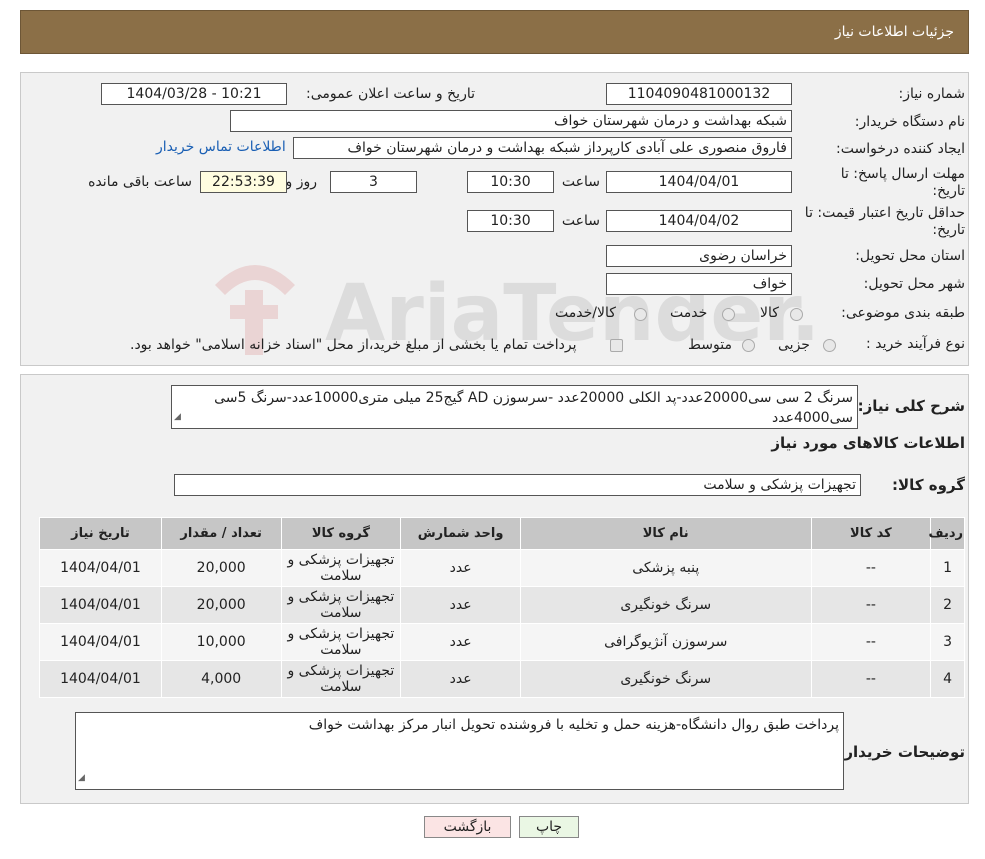 This screenshot has height=859, width=985. Describe the element at coordinates (510, 182) in the screenshot. I see `reply-time-field: 10:30` at that location.